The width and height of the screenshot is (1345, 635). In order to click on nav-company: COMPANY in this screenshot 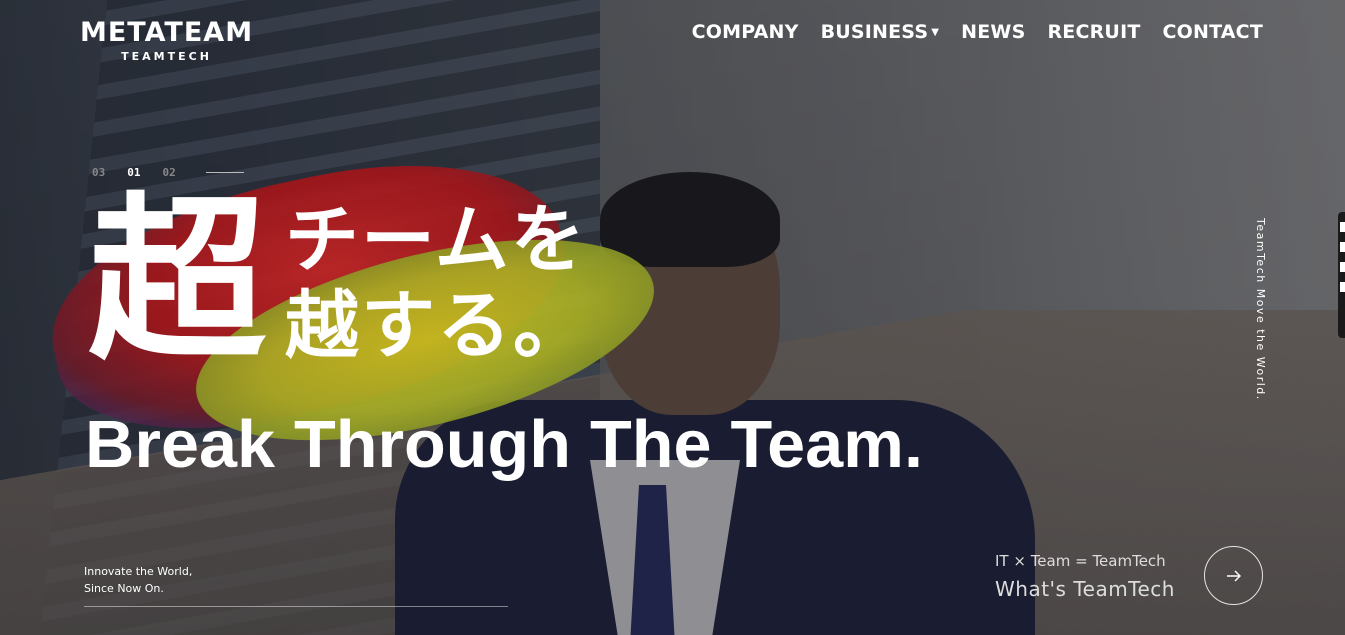, I will do `click(745, 32)`.